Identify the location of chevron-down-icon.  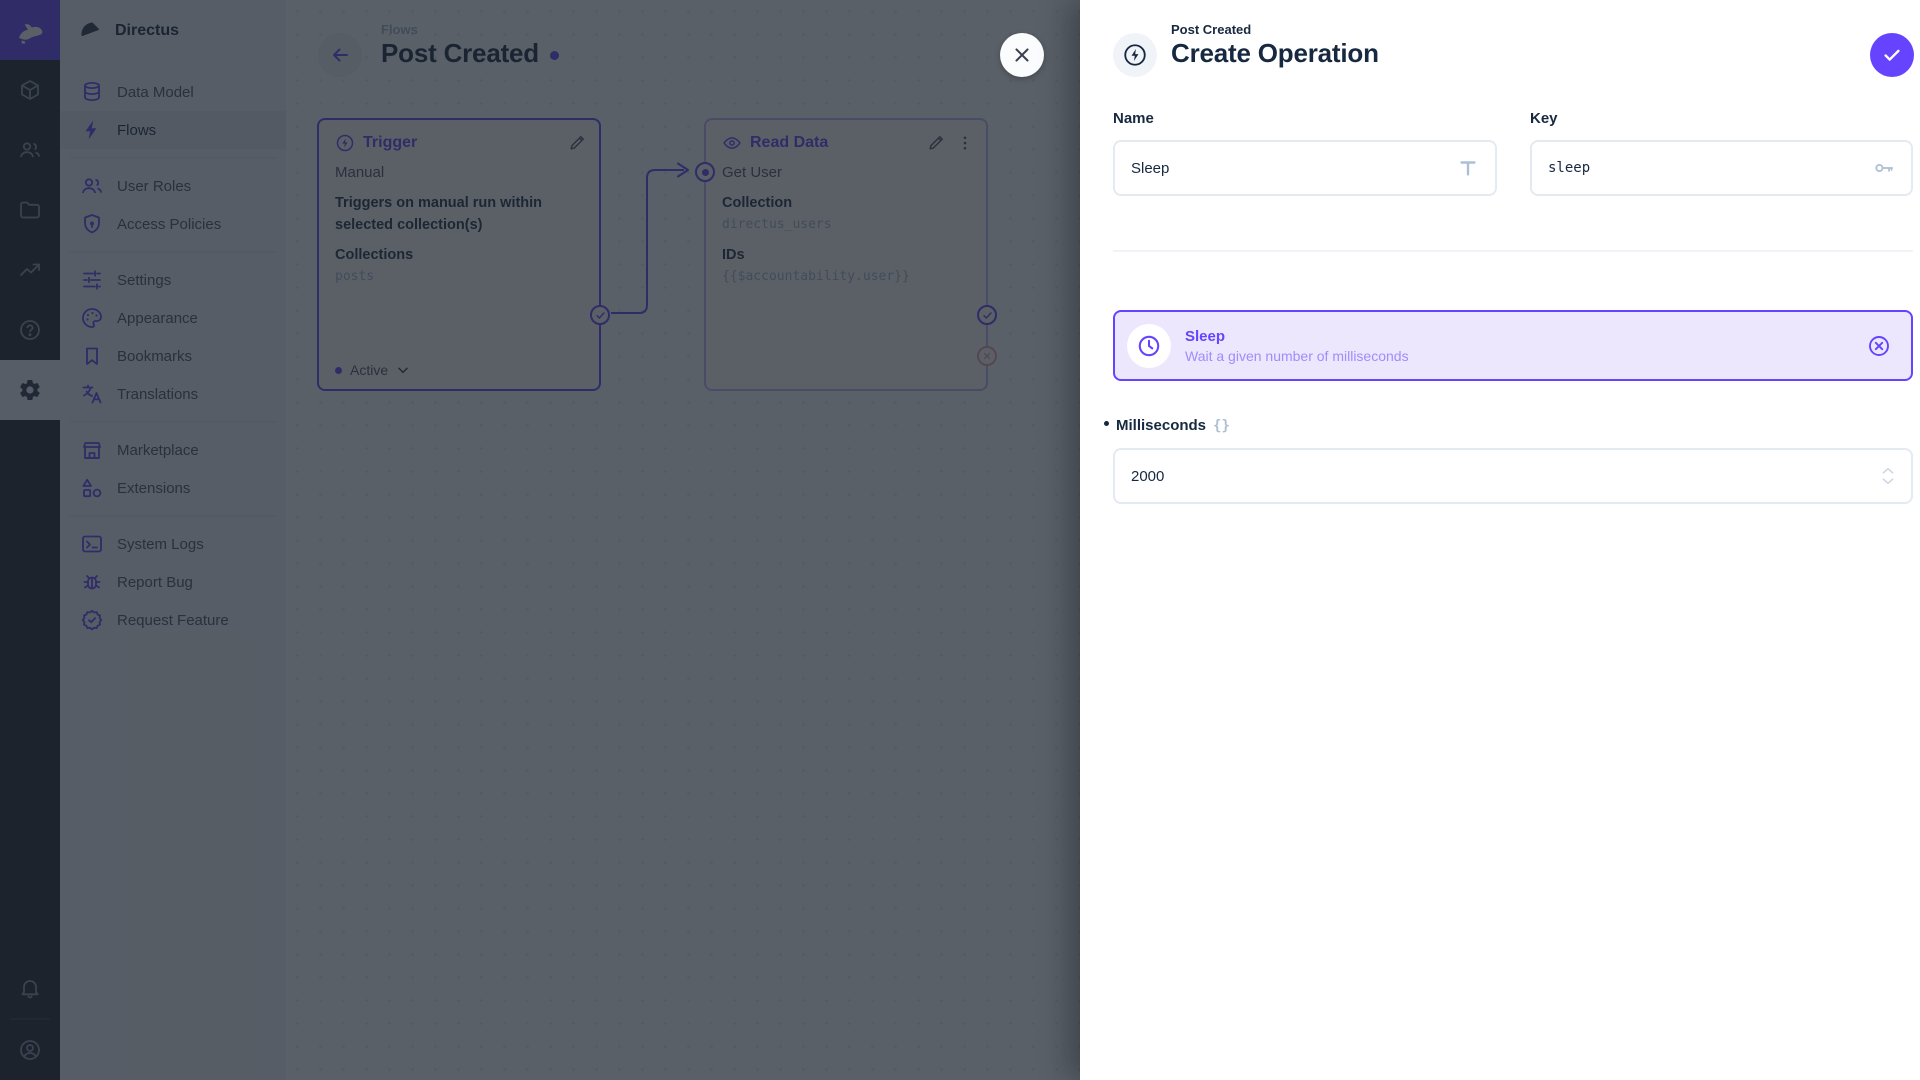
(1888, 481).